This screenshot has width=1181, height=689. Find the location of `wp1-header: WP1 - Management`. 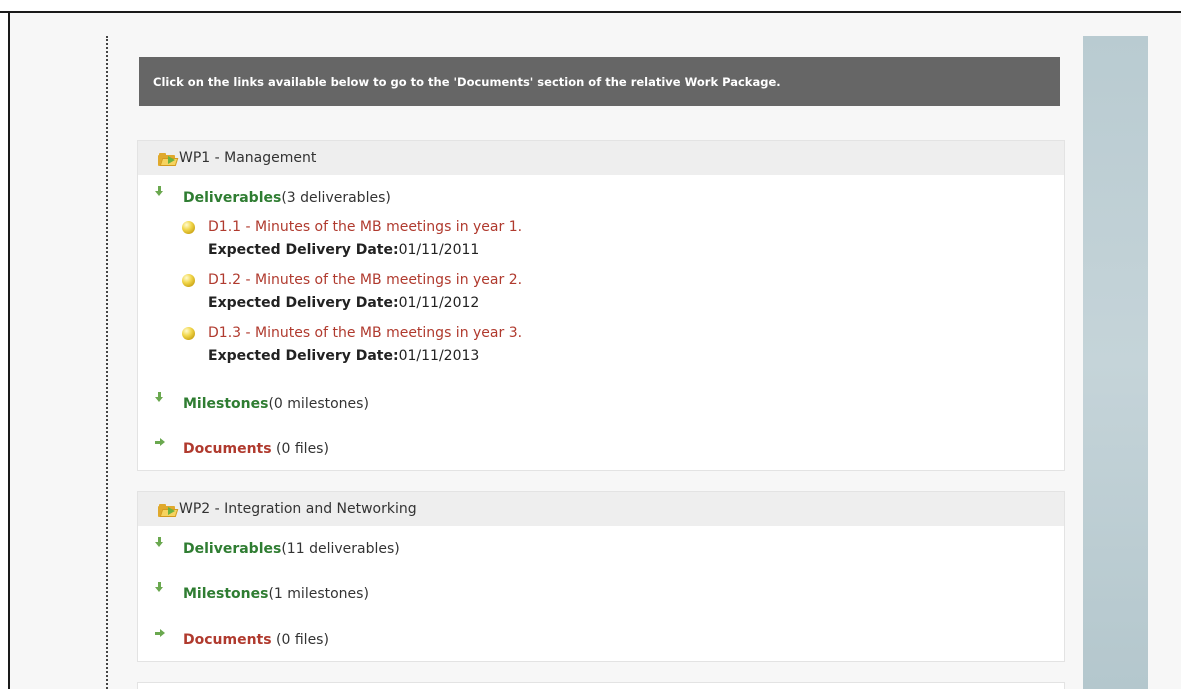

wp1-header: WP1 - Management is located at coordinates (601, 158).